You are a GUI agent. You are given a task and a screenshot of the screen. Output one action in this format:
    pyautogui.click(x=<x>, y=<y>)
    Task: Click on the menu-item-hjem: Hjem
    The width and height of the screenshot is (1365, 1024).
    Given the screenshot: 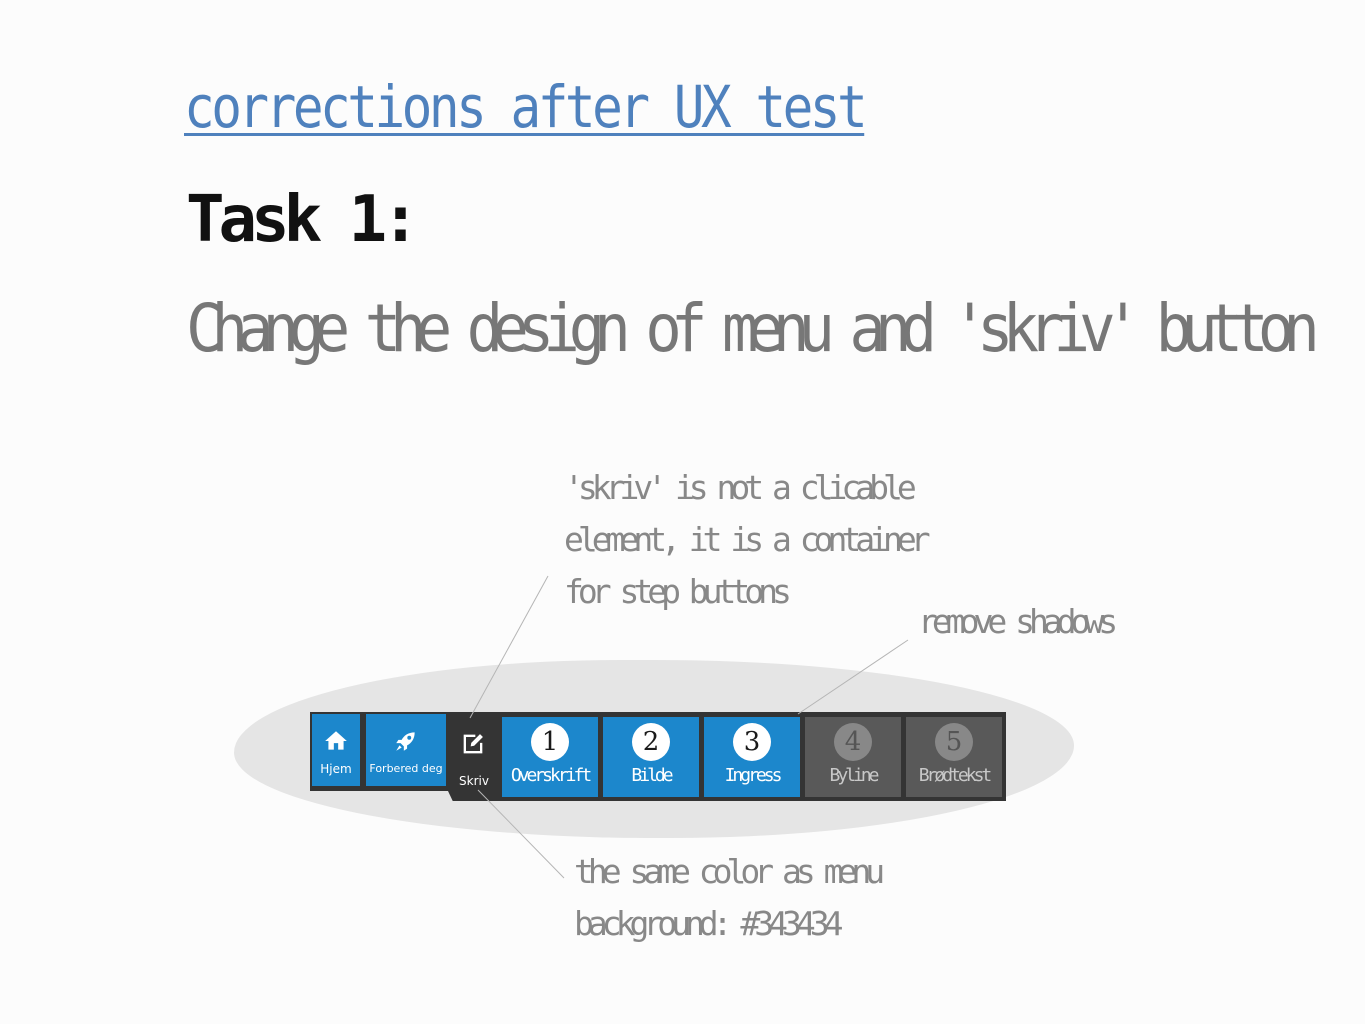 What is the action you would take?
    pyautogui.click(x=336, y=750)
    